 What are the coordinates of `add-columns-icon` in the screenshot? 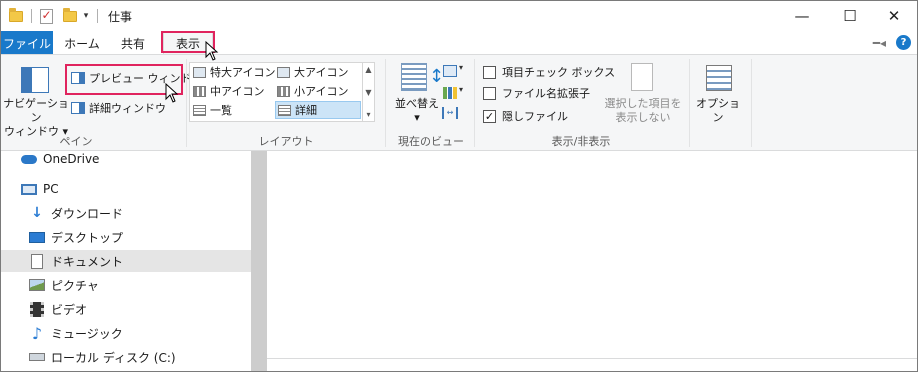 It's located at (450, 93).